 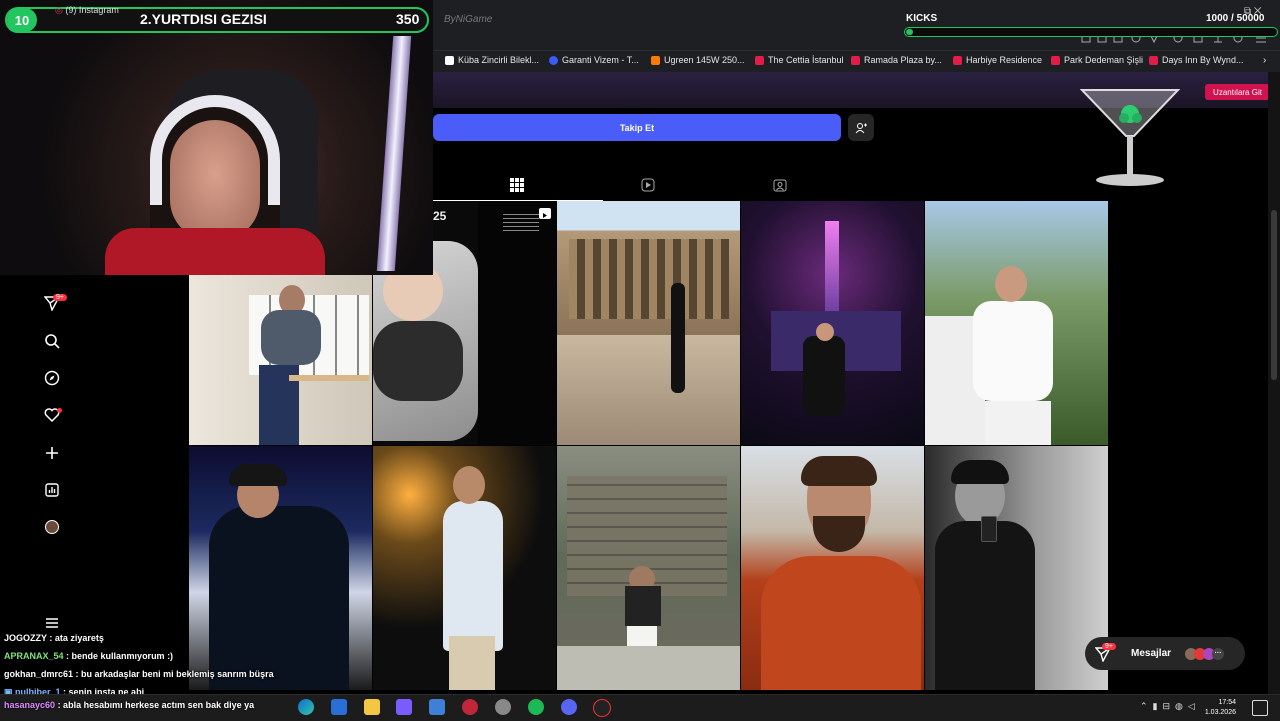 I want to click on grid-icon, so click(x=517, y=185).